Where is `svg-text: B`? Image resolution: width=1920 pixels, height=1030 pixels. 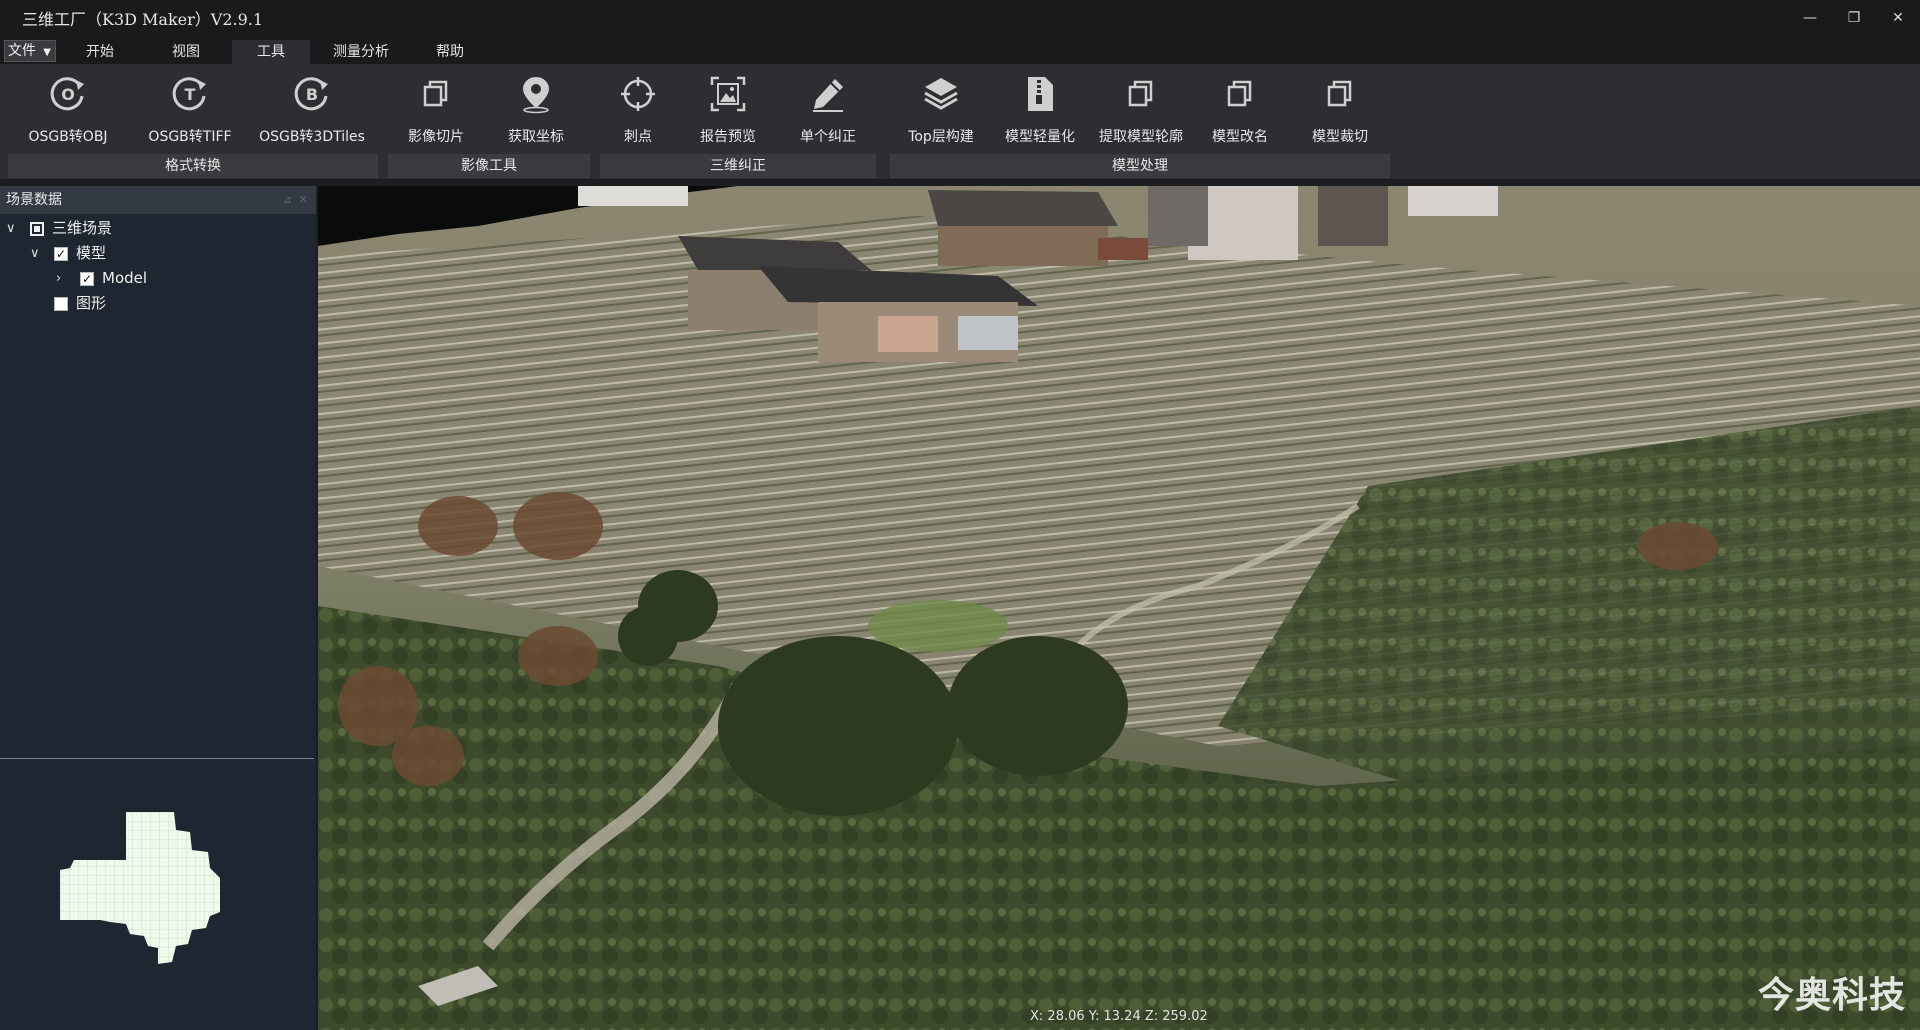 svg-text: B is located at coordinates (312, 94).